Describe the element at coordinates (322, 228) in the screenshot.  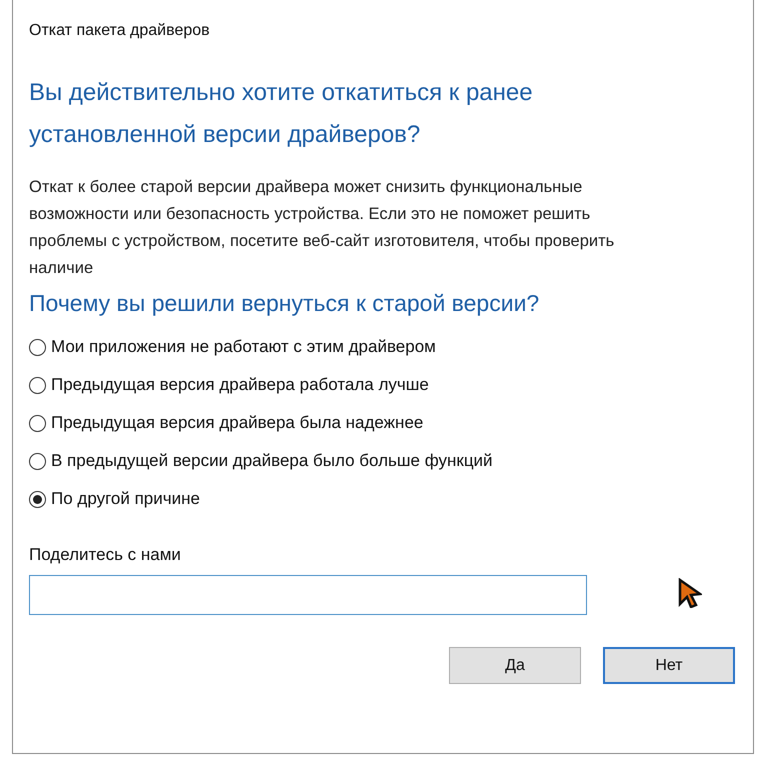
I see `description-text: Откат к более старой версии драйвера может снизить функциональные возможности или безопасность устройства. Если это не поможет решить проблемы с устройством, посетите веб-сайт изготовителя, чтобы проверить наличие` at that location.